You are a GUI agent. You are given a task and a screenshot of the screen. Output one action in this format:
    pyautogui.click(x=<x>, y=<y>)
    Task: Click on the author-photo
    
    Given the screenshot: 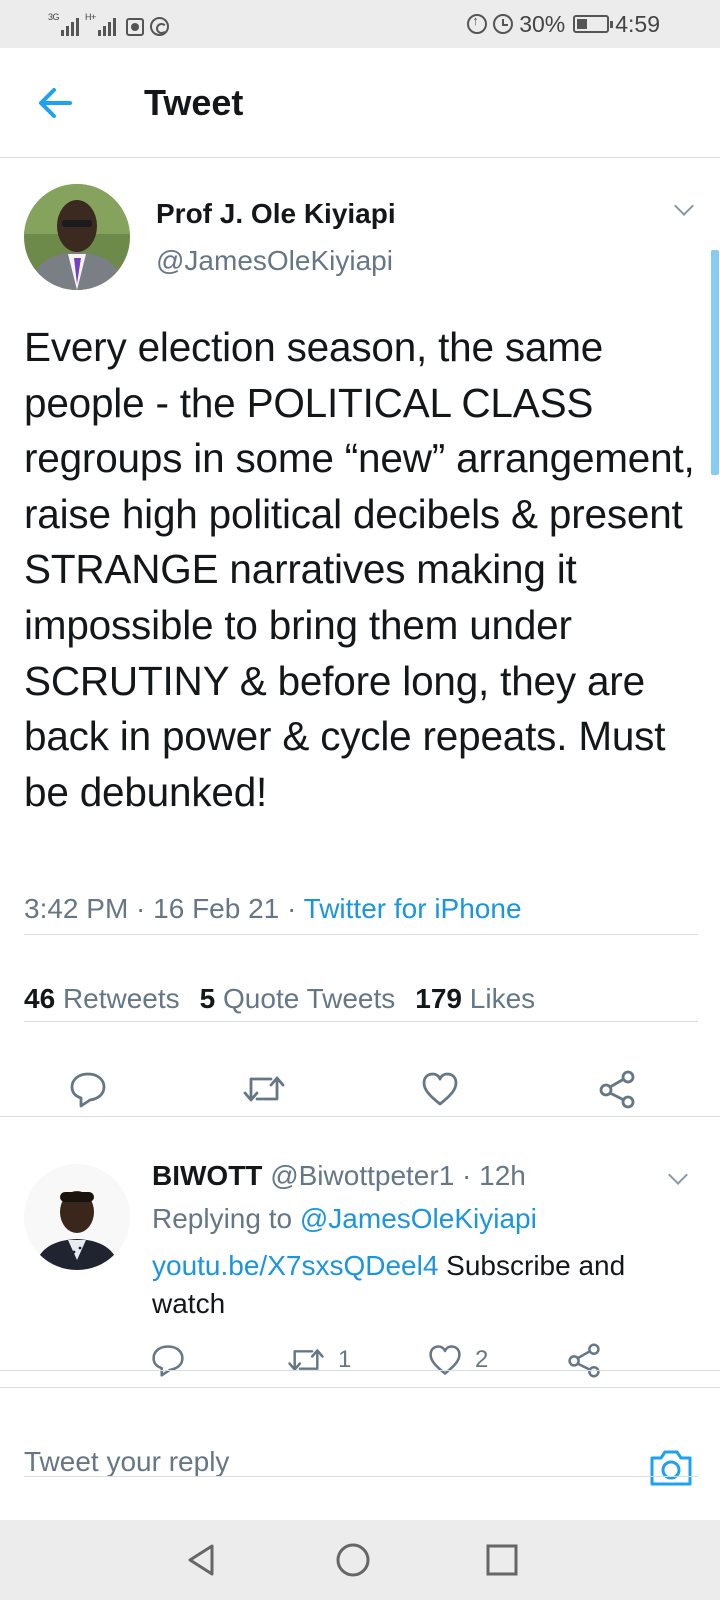 What is the action you would take?
    pyautogui.click(x=77, y=237)
    